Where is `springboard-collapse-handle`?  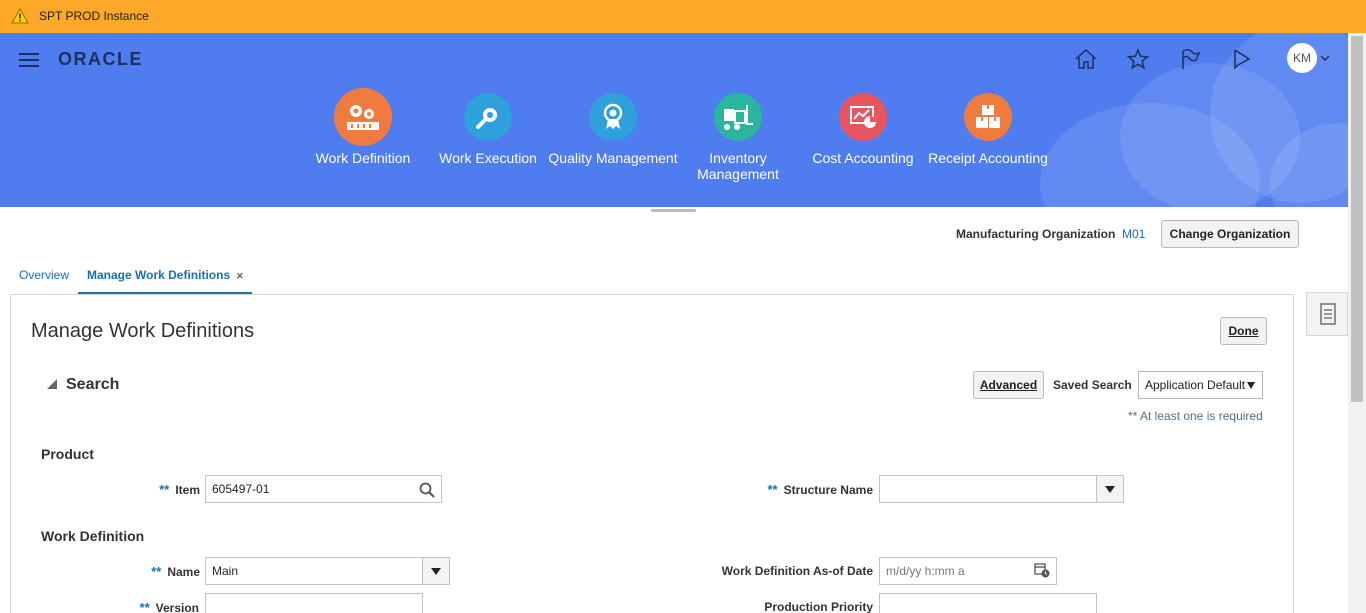 springboard-collapse-handle is located at coordinates (673, 210).